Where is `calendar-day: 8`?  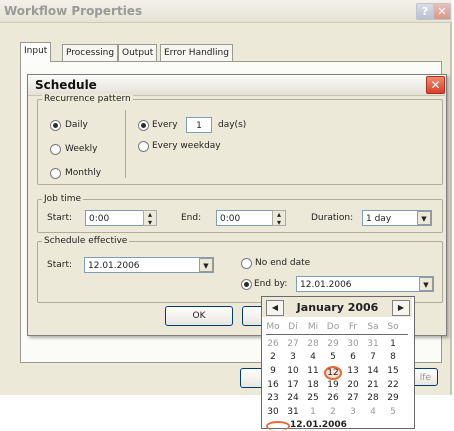 calendar-day: 8 is located at coordinates (393, 357).